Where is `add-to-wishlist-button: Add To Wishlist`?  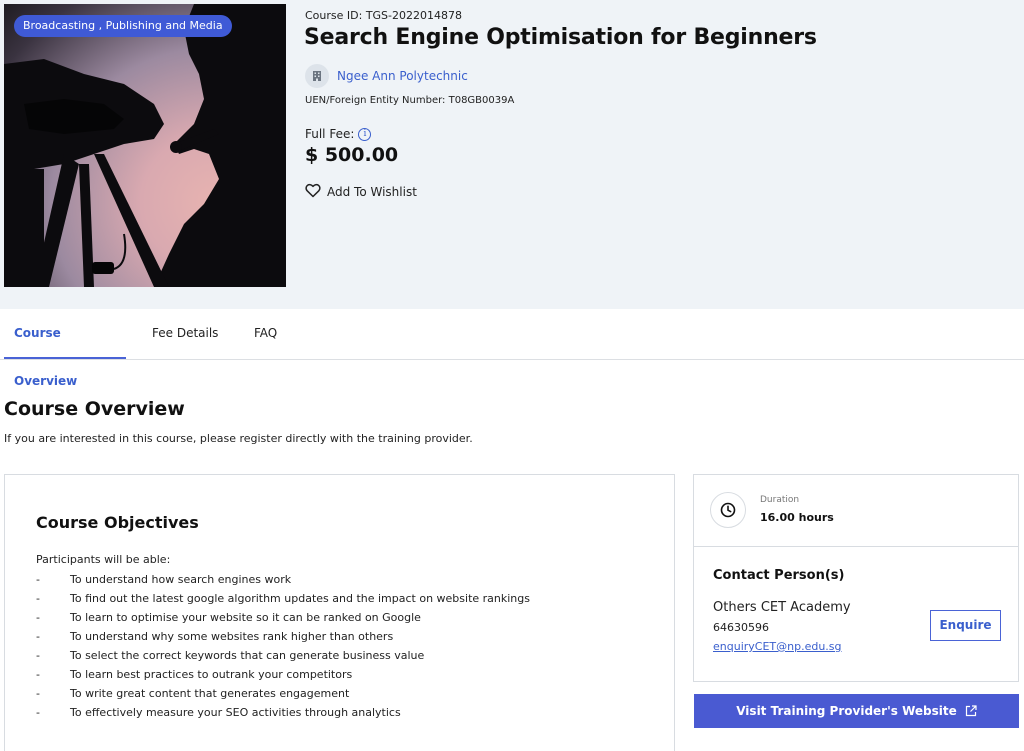
add-to-wishlist-button: Add To Wishlist is located at coordinates (361, 192).